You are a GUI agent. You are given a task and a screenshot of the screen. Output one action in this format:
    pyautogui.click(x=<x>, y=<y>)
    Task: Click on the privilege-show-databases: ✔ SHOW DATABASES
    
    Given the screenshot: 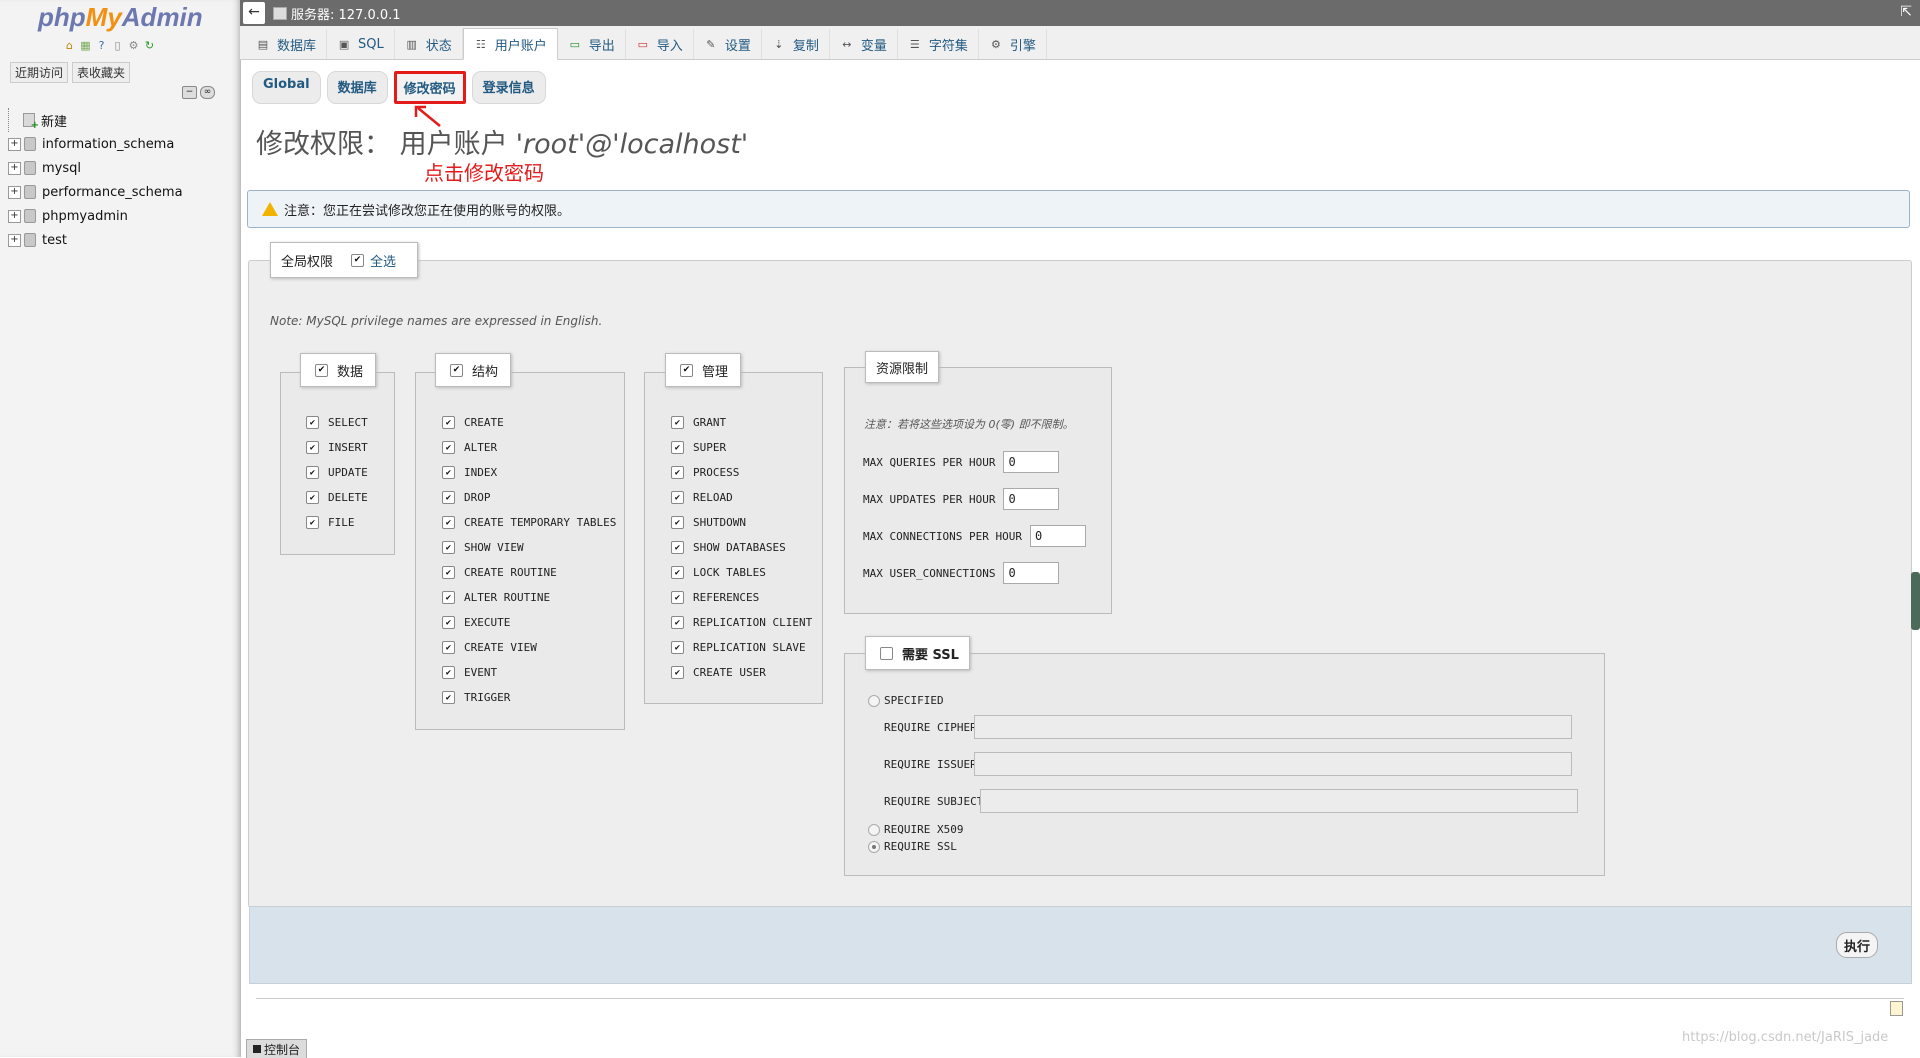 What is the action you would take?
    pyautogui.click(x=741, y=547)
    